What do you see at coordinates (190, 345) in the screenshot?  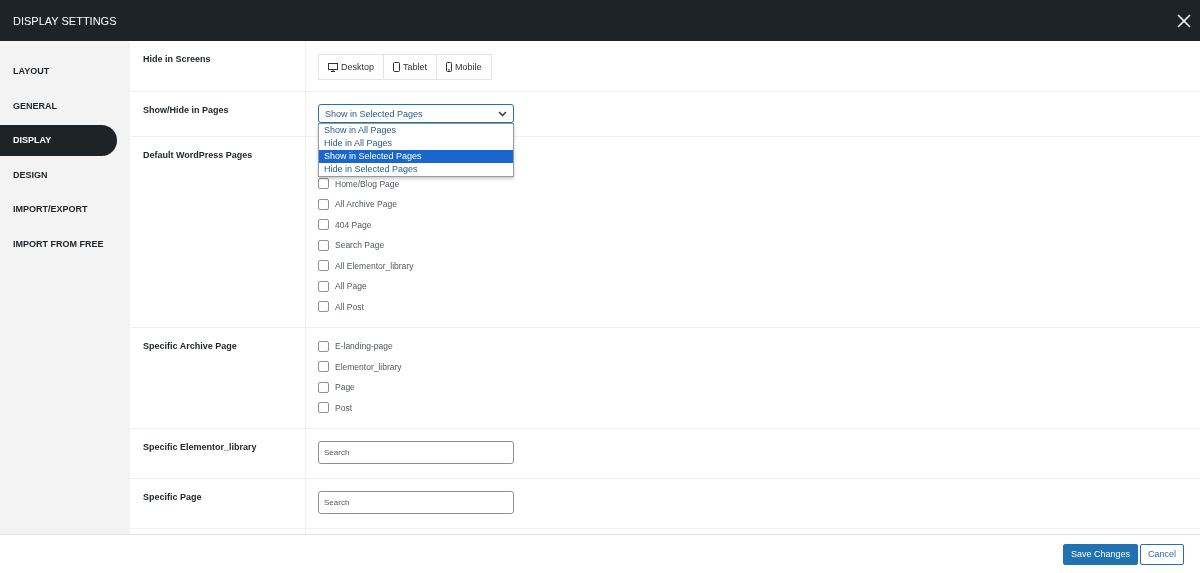 I see `setting-label: Specific Archive Page` at bounding box center [190, 345].